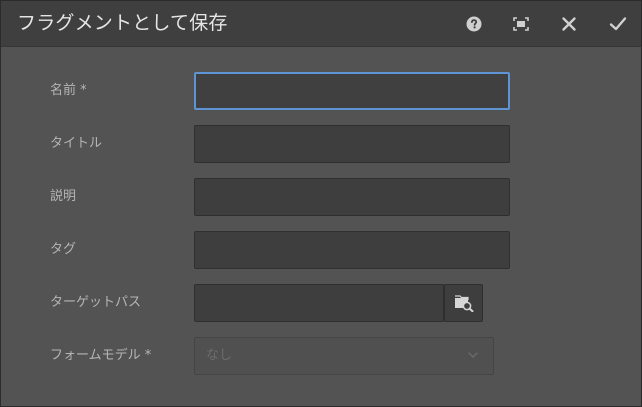  What do you see at coordinates (352, 197) in the screenshot?
I see `description-input` at bounding box center [352, 197].